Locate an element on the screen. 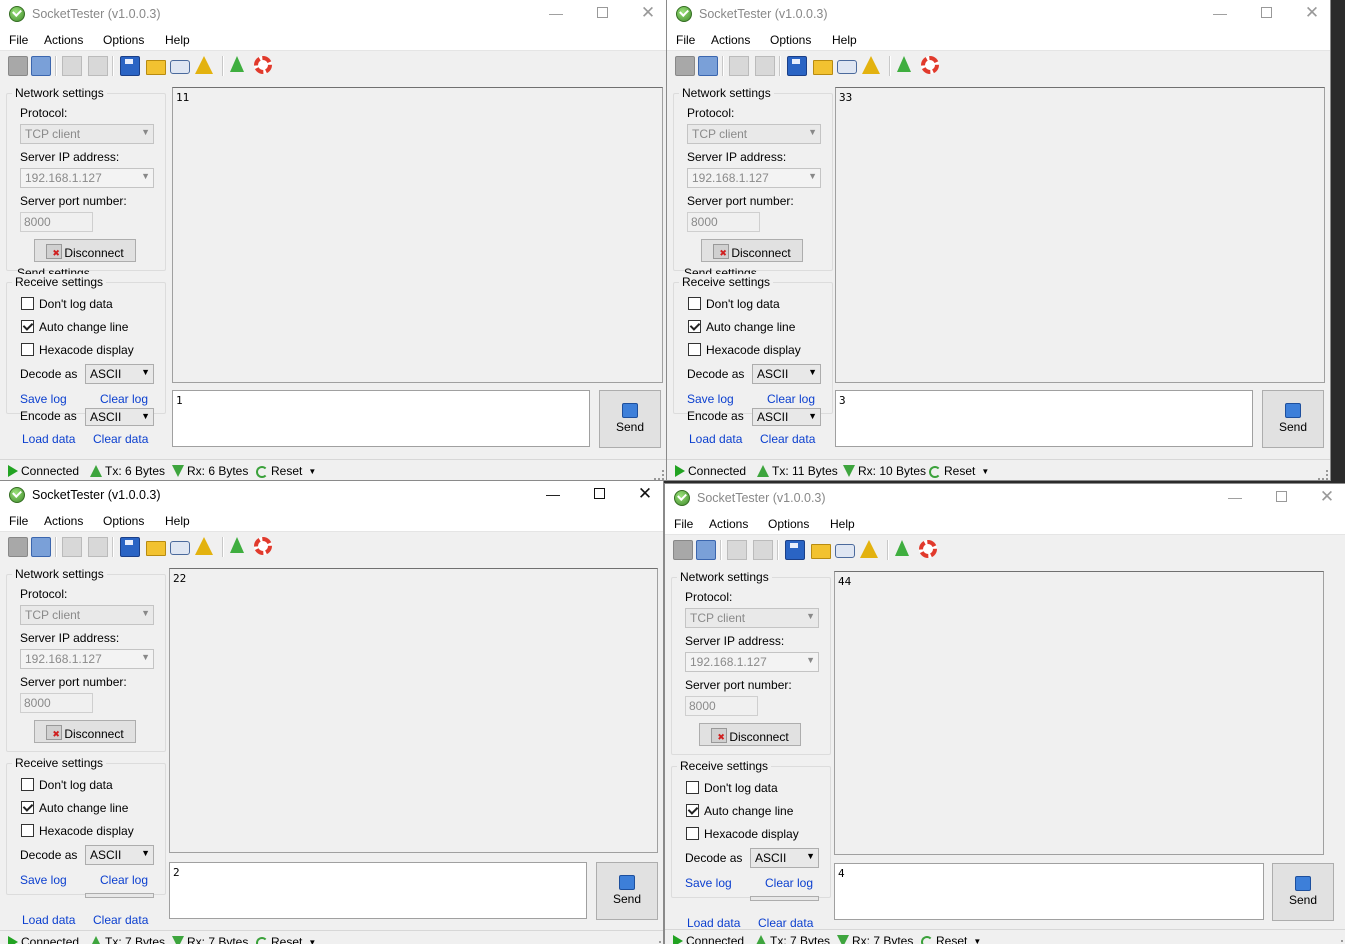  send-input: 2 is located at coordinates (378, 890).